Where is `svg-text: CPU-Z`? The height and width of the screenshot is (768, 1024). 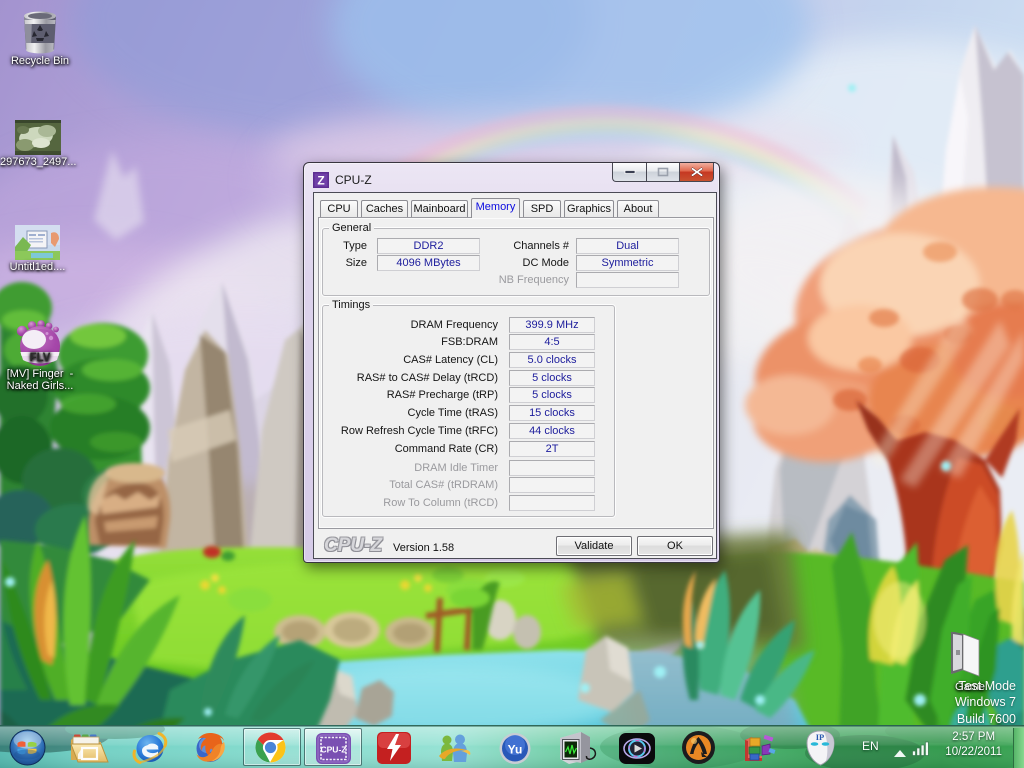
svg-text: CPU-Z is located at coordinates (334, 750).